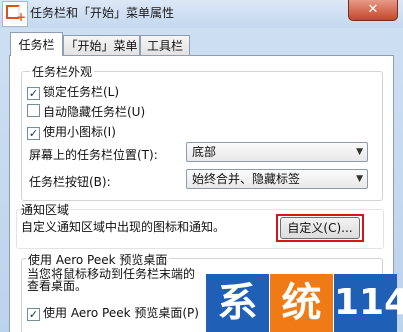  I want to click on aero-peek-title: 使用 Aero Peek 预览桌面, so click(98, 259).